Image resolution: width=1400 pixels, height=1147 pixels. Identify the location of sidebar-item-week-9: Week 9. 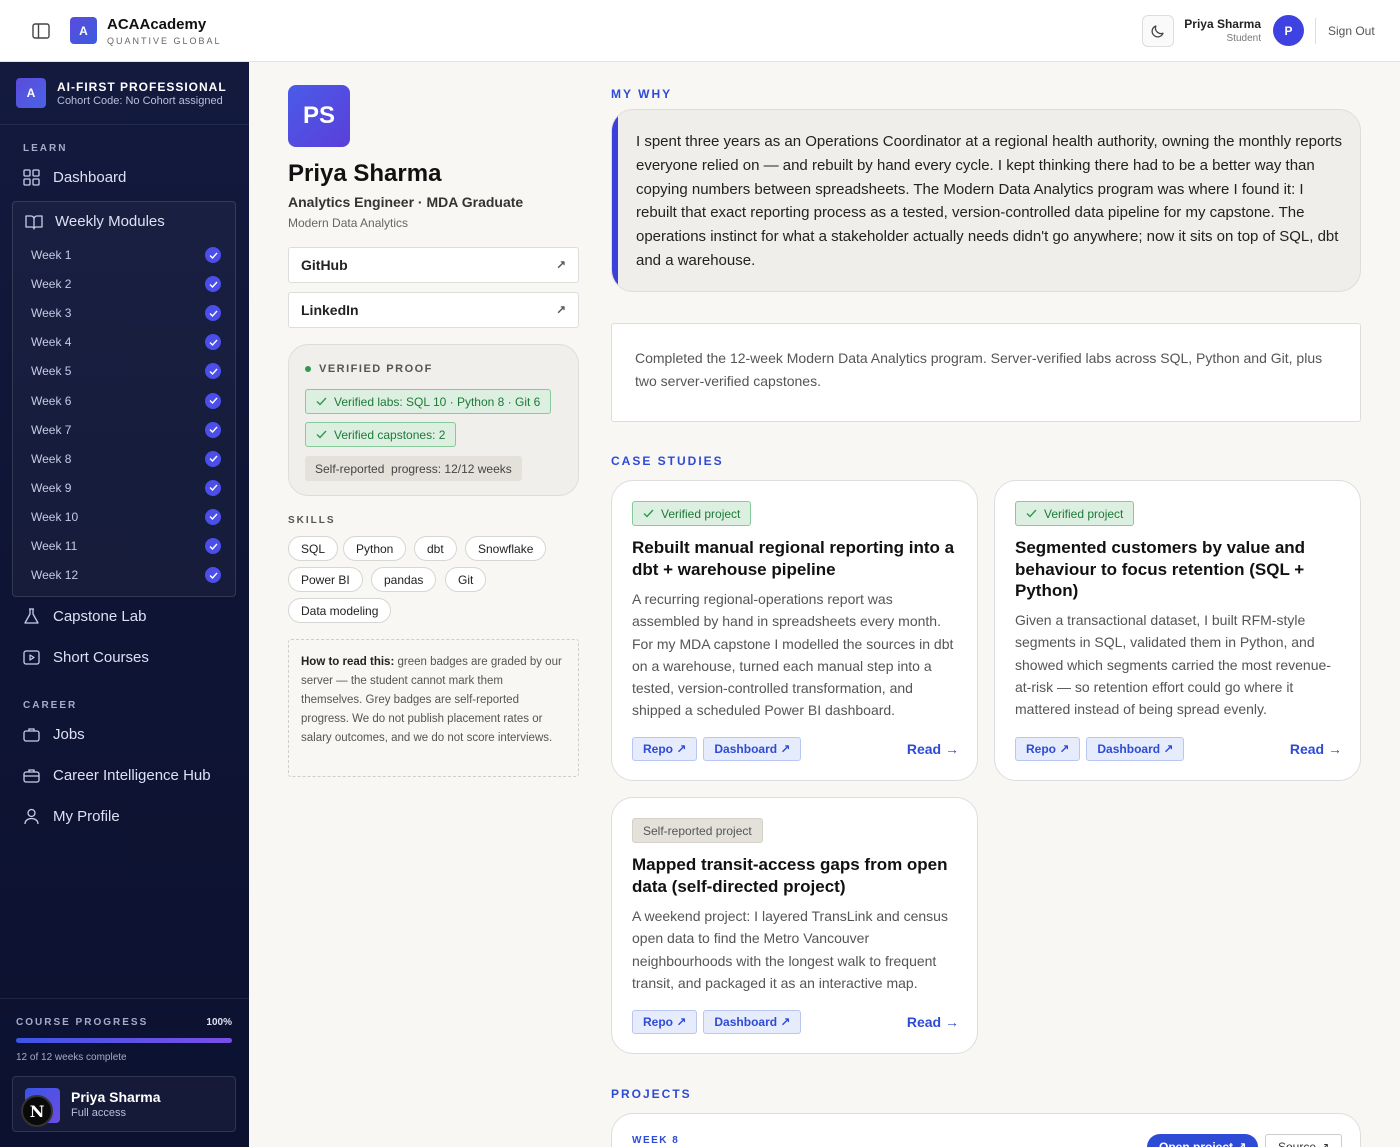
(126, 488).